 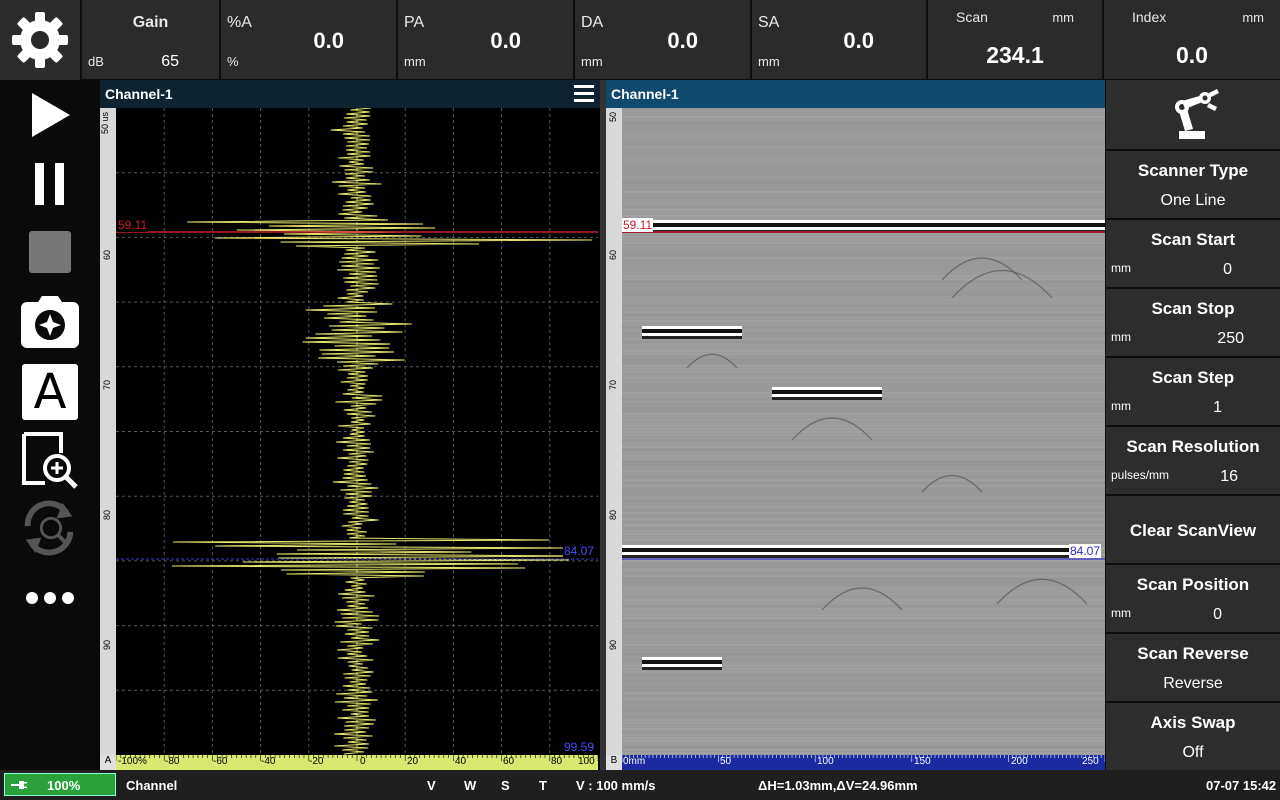 What do you see at coordinates (662, 39) in the screenshot?
I see `da-readout: DA mm 0.0` at bounding box center [662, 39].